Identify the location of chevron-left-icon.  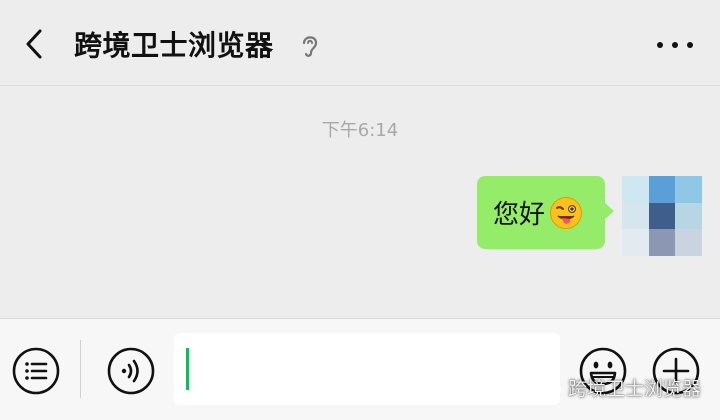
(36, 44).